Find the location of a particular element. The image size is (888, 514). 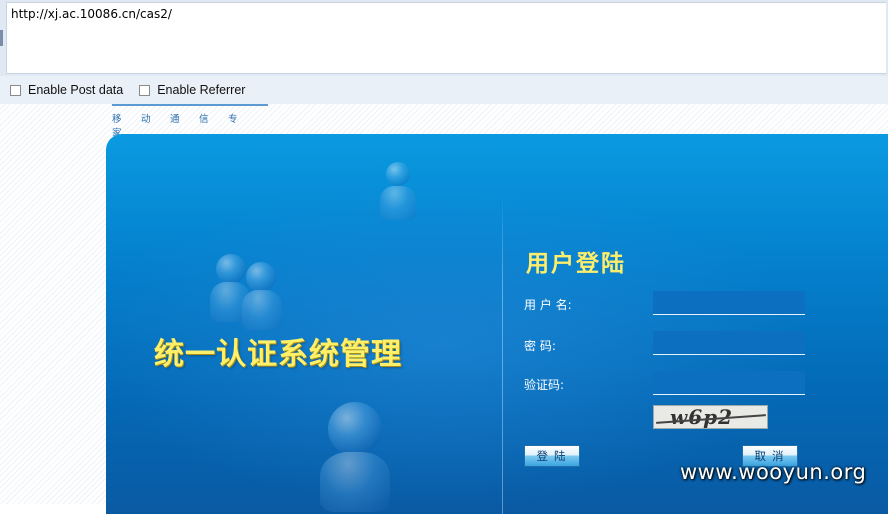

url-textarea: http://xj.ac.10086.cn/cas2/ is located at coordinates (446, 38).